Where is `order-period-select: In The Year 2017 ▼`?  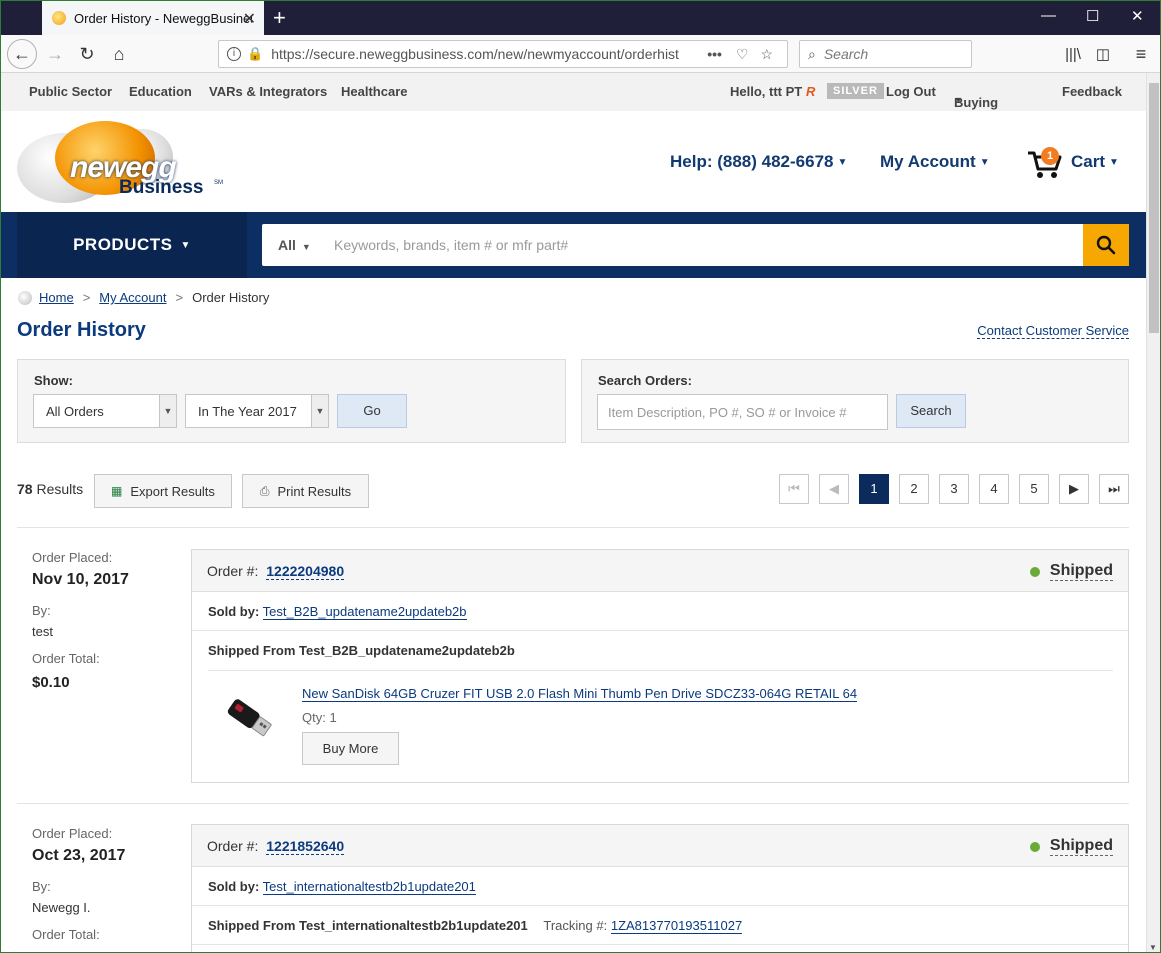 order-period-select: In The Year 2017 ▼ is located at coordinates (257, 411).